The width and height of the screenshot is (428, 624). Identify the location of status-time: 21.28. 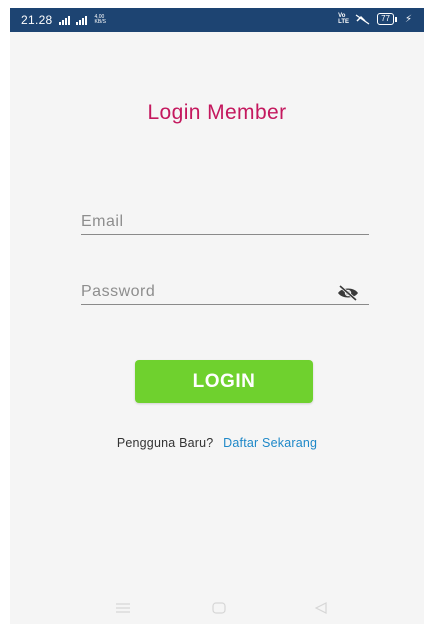
(37, 20).